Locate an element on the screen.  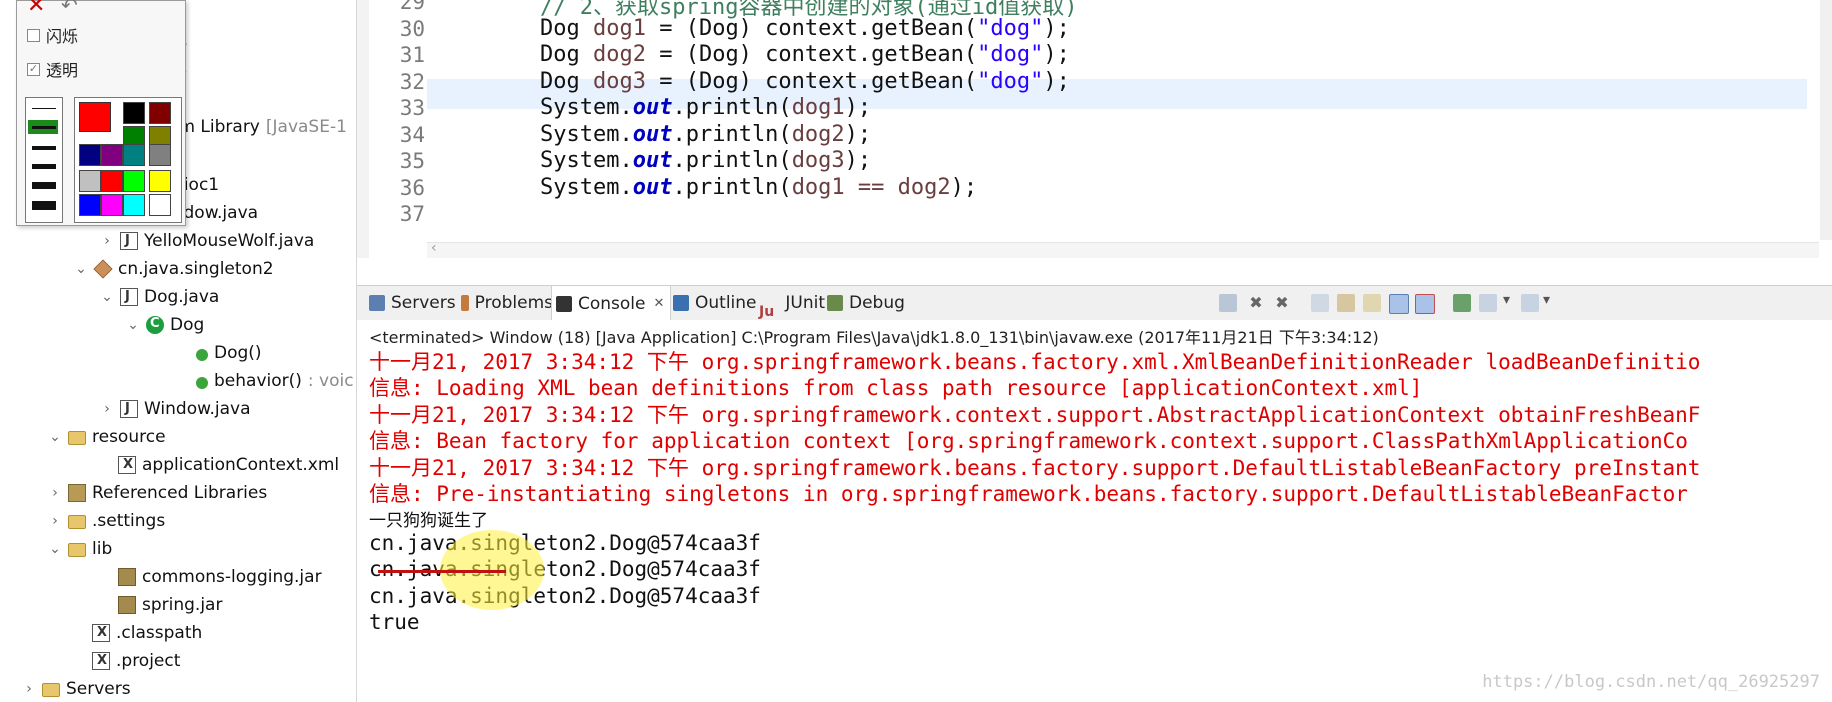
close-tab-icon: ✕ is located at coordinates (659, 304).